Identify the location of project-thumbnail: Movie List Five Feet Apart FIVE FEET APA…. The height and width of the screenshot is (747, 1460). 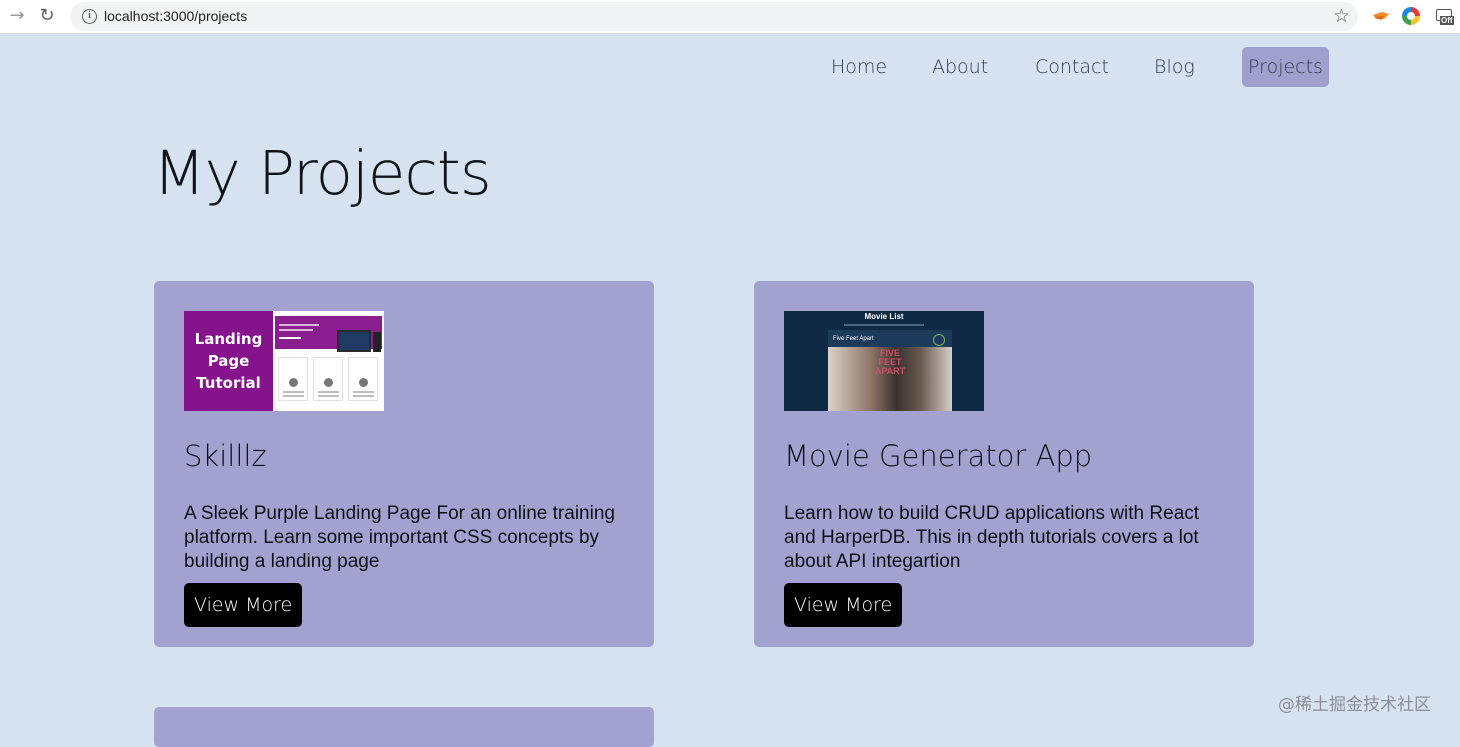
(884, 361).